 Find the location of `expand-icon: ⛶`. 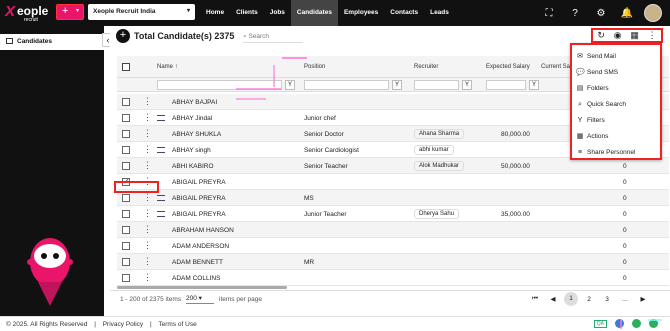

expand-icon: ⛶ is located at coordinates (549, 13).